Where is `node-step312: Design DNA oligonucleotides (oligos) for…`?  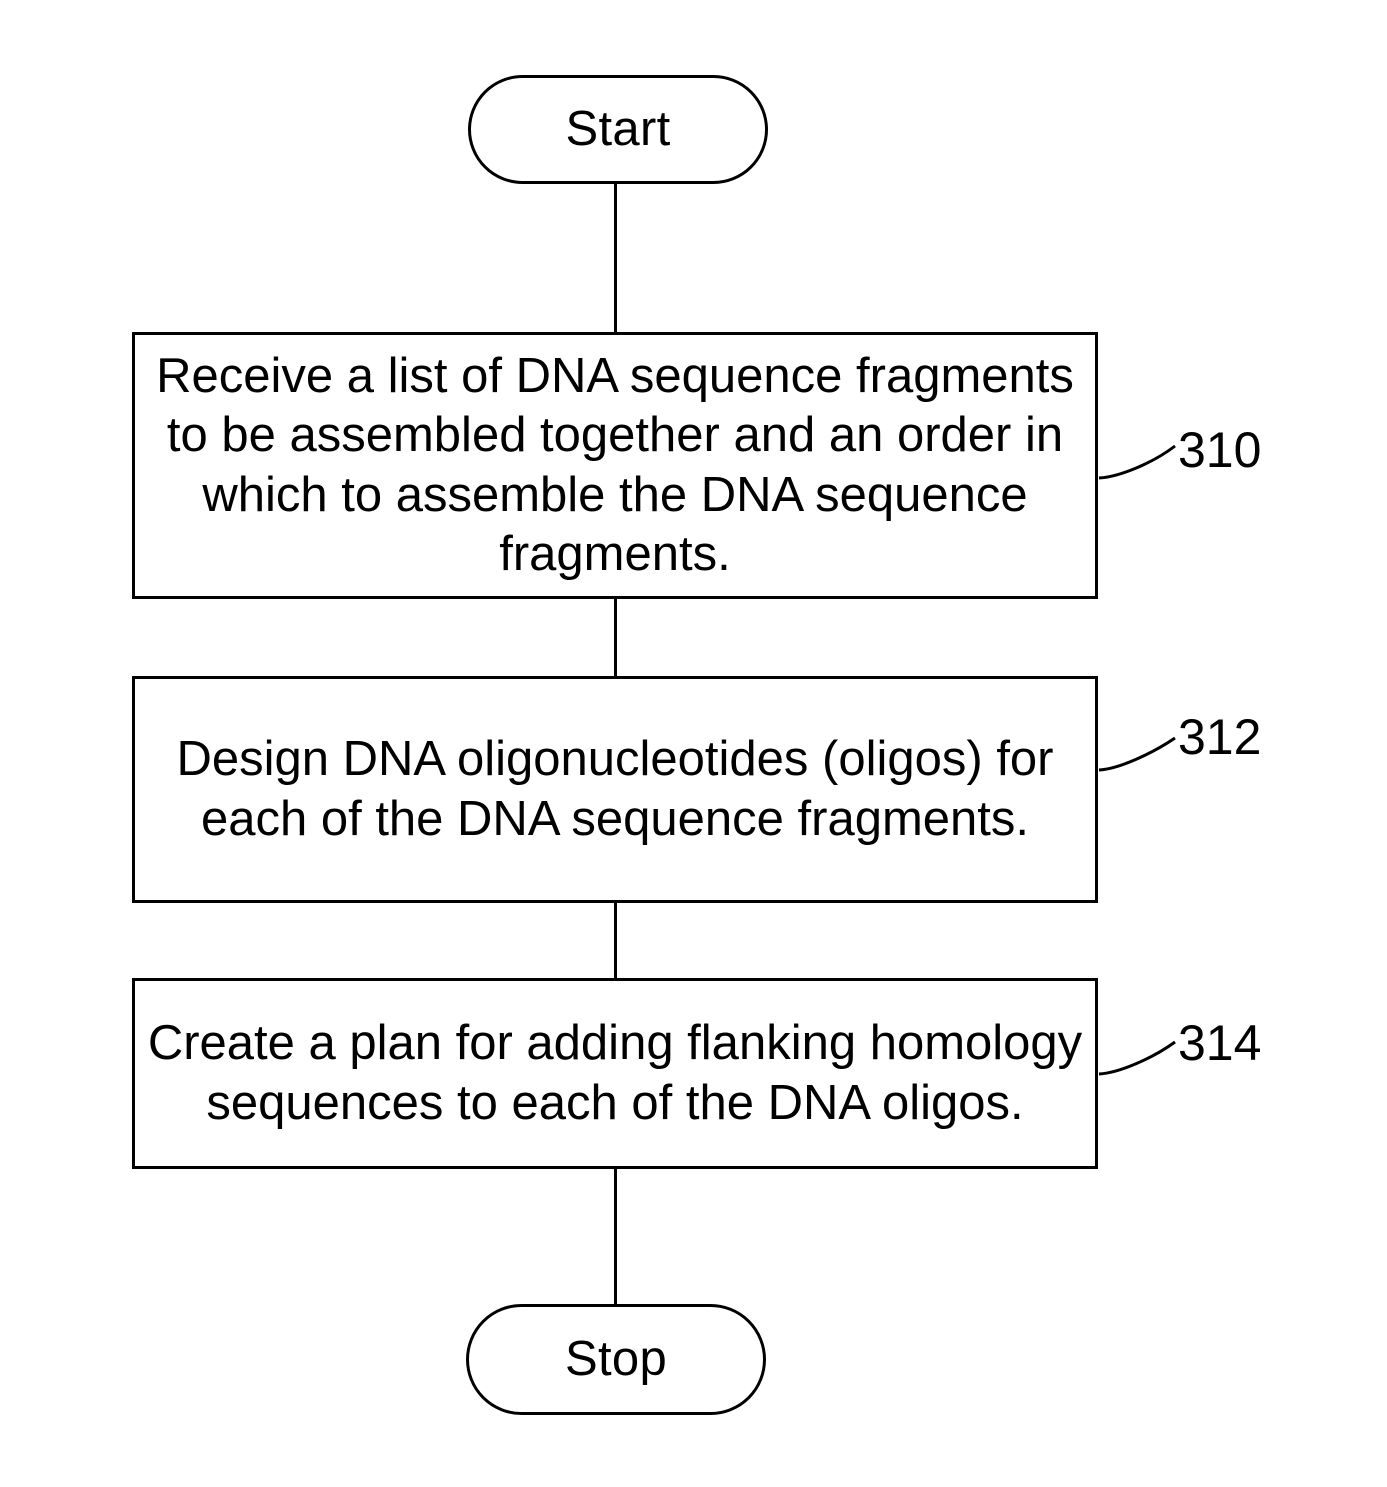
node-step312: Design DNA oligonucleotides (oligos) for… is located at coordinates (615, 789).